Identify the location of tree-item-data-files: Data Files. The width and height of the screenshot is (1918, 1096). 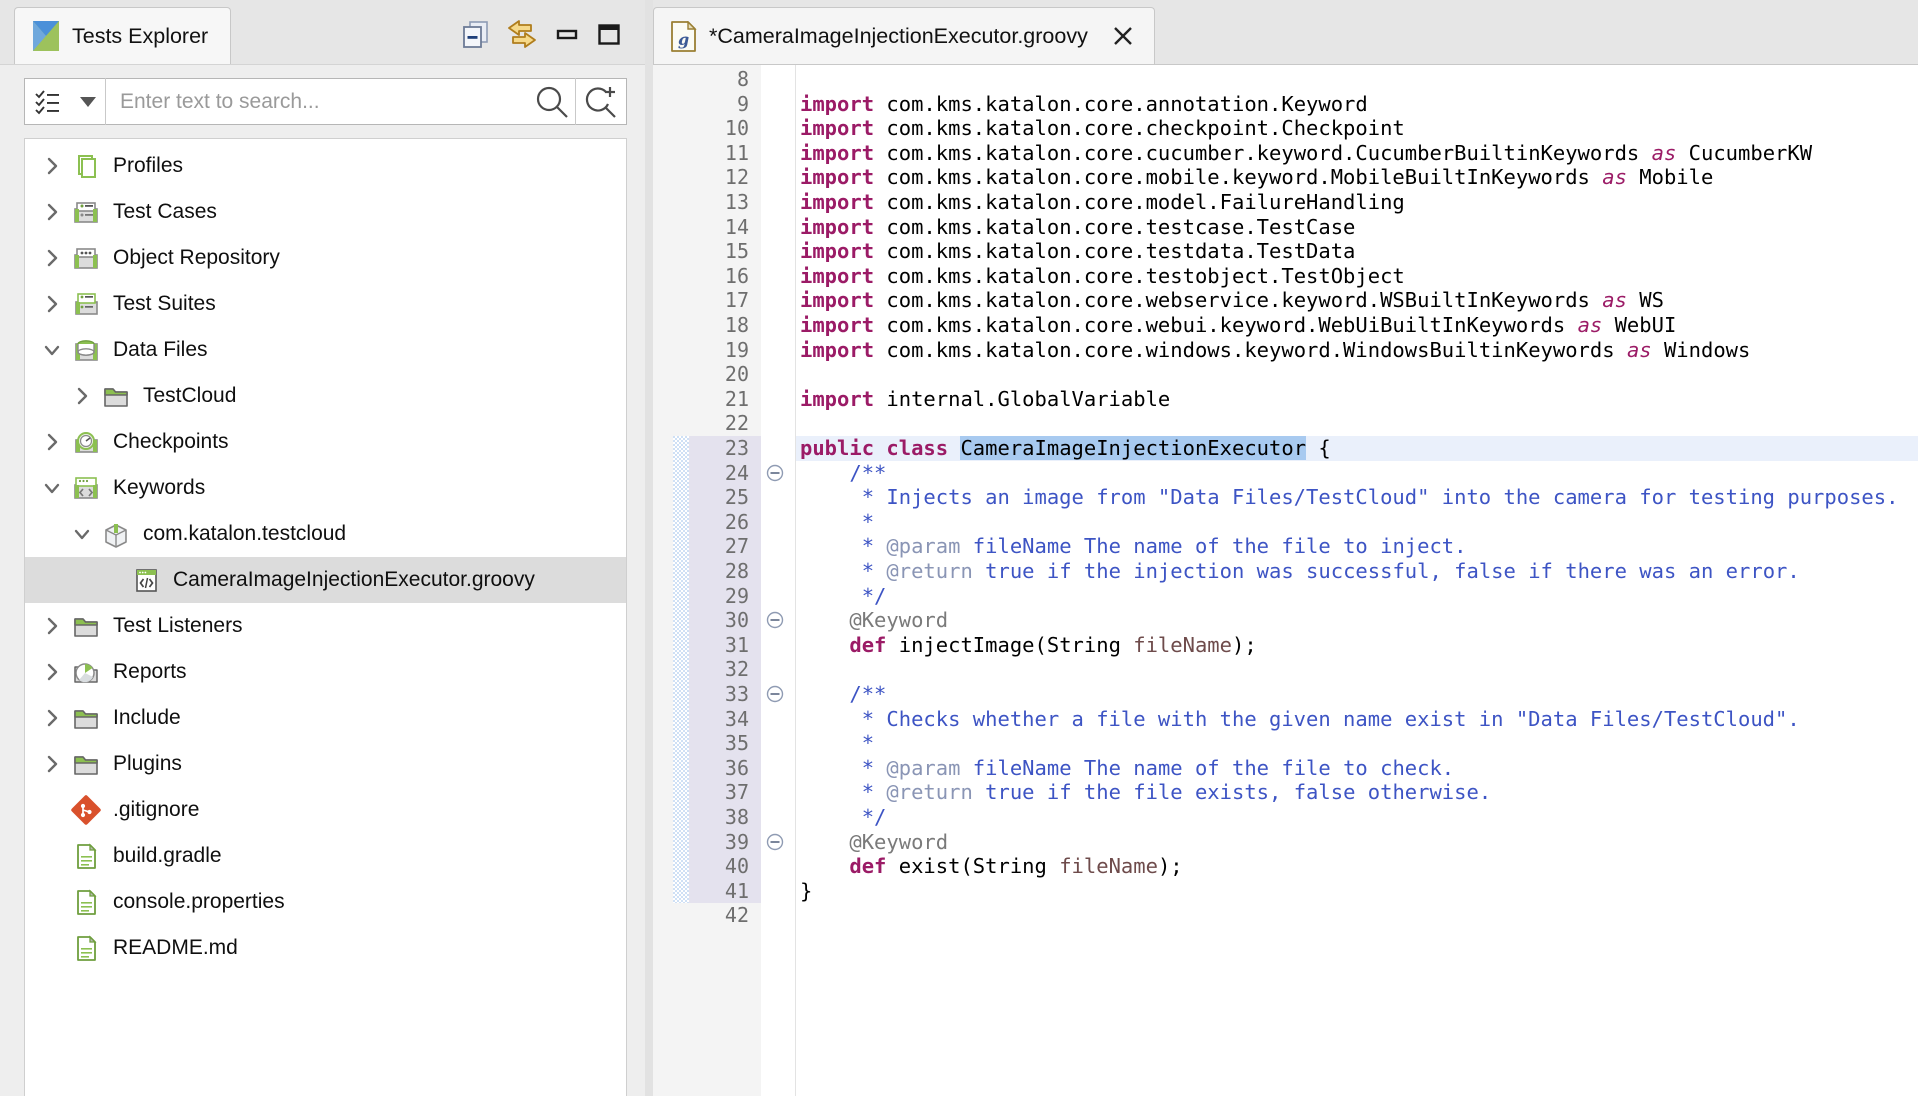
(325, 350).